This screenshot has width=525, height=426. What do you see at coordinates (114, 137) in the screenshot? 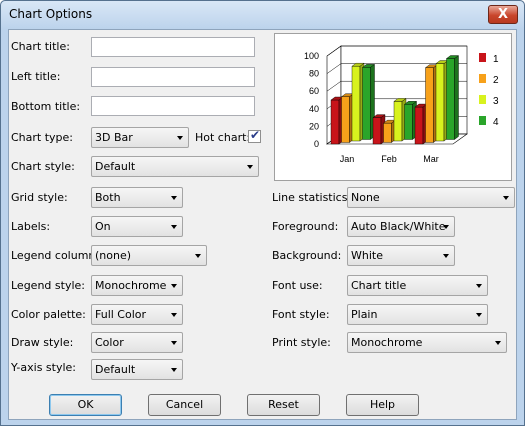
I see `chart-type-value: 3D Bar` at bounding box center [114, 137].